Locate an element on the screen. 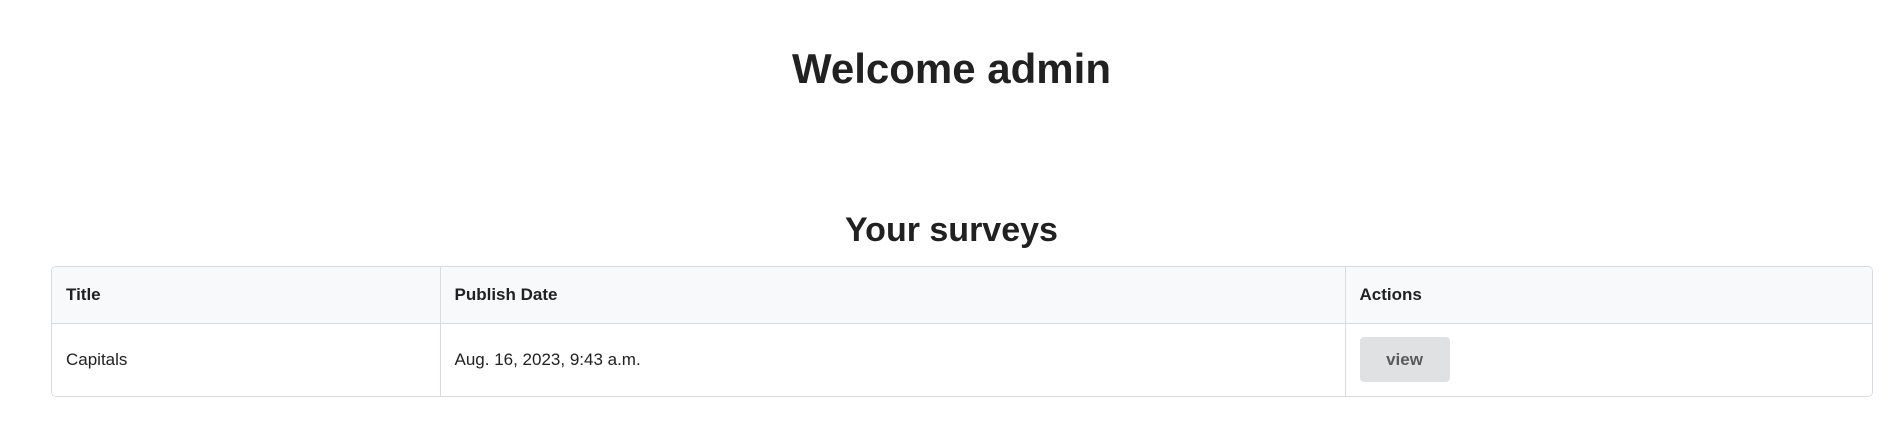 This screenshot has width=1903, height=426. table-header: Title Publish Date Actions is located at coordinates (962, 295).